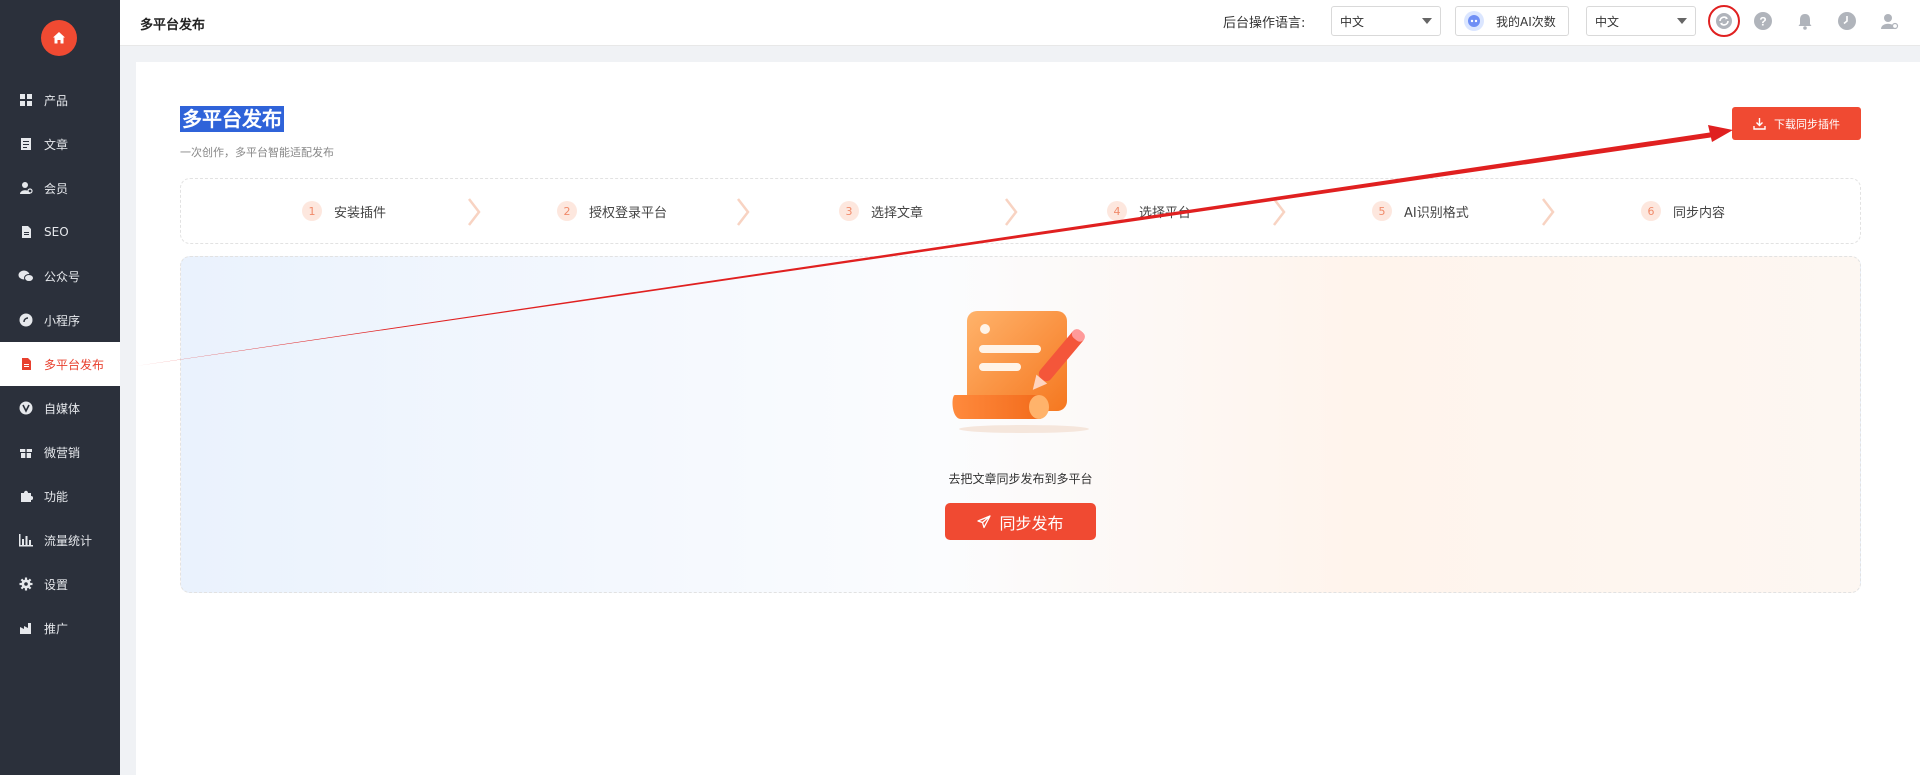  I want to click on page-title: 多平台发布, so click(232, 119).